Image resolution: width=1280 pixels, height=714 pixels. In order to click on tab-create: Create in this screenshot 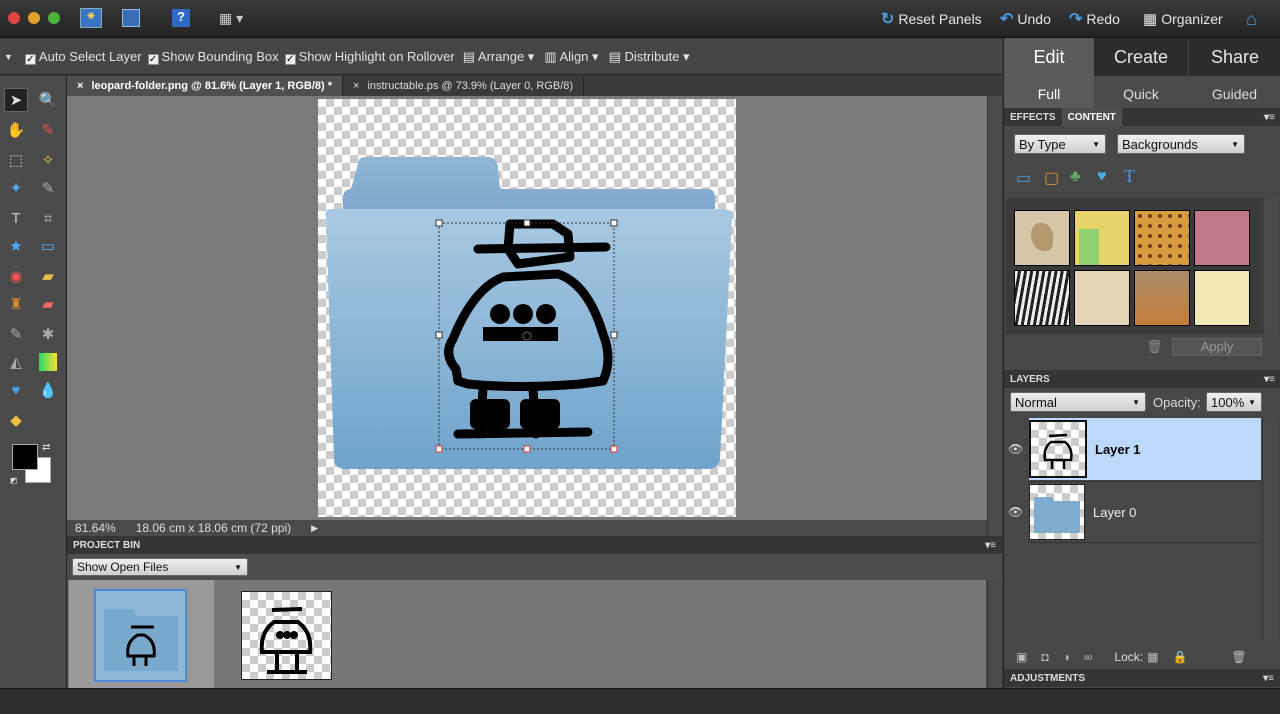, I will do `click(1141, 57)`.